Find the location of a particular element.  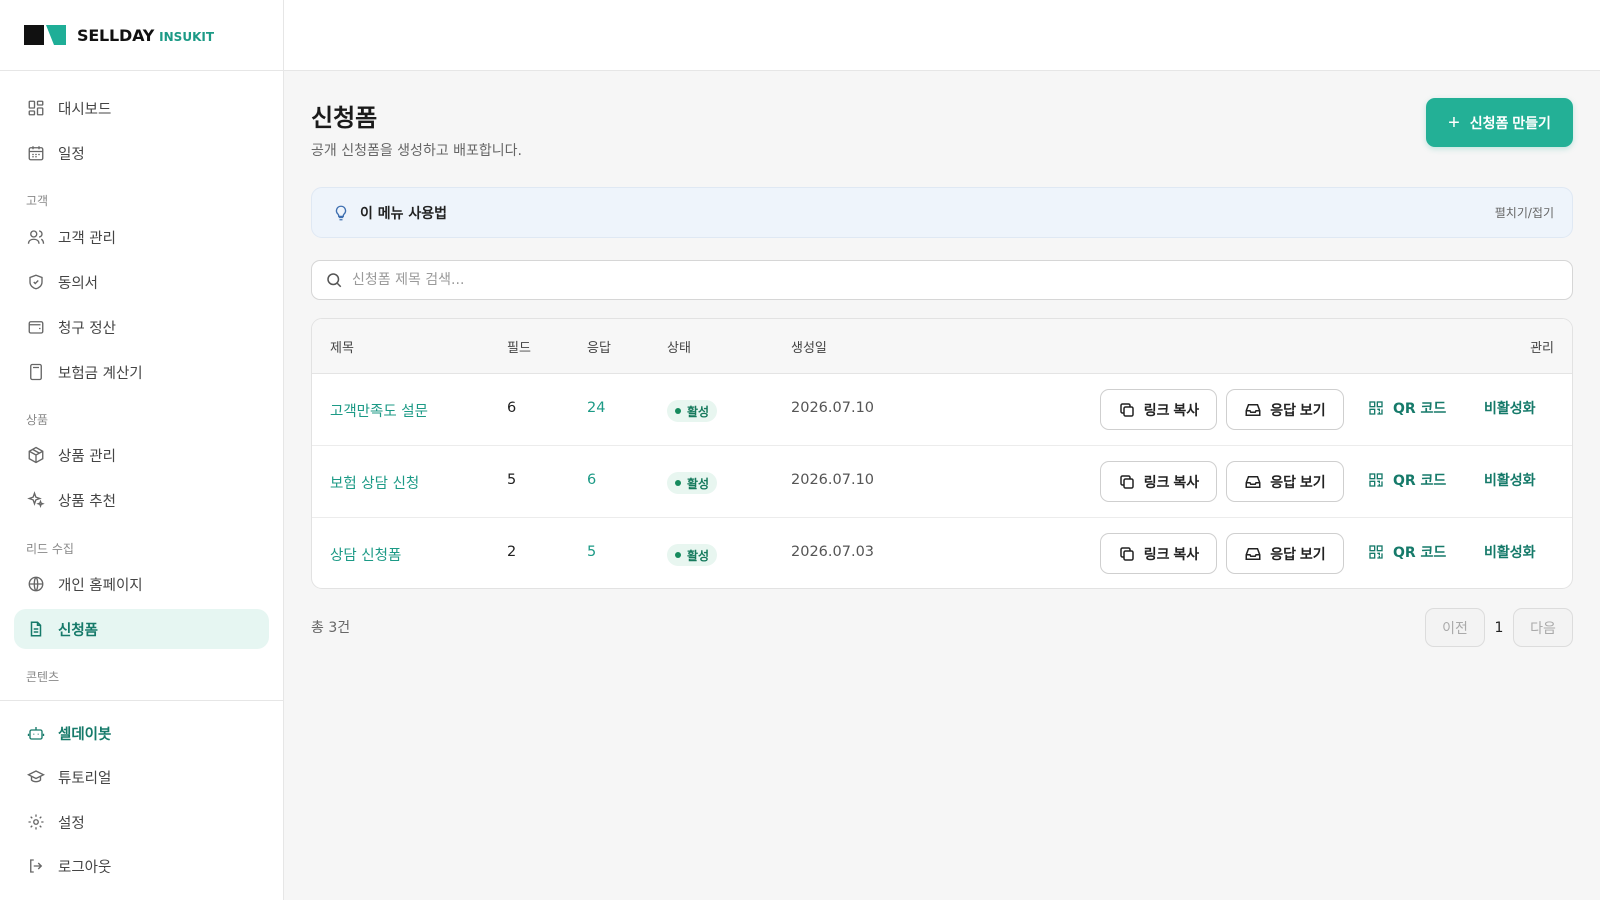

document-icon is located at coordinates (36, 629).